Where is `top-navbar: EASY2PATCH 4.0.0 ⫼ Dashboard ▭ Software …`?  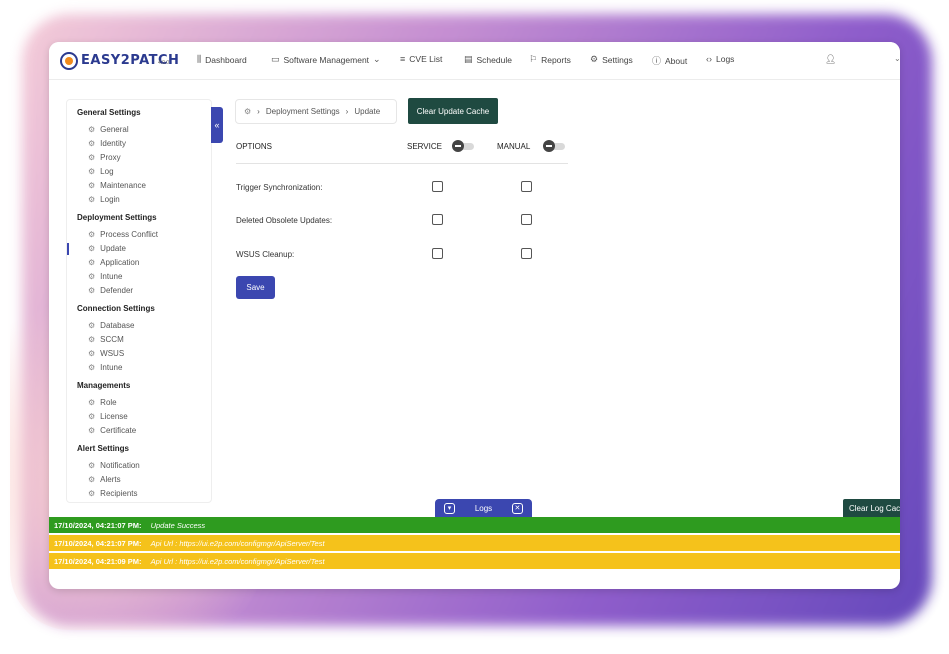 top-navbar: EASY2PATCH 4.0.0 ⫼ Dashboard ▭ Software … is located at coordinates (474, 61).